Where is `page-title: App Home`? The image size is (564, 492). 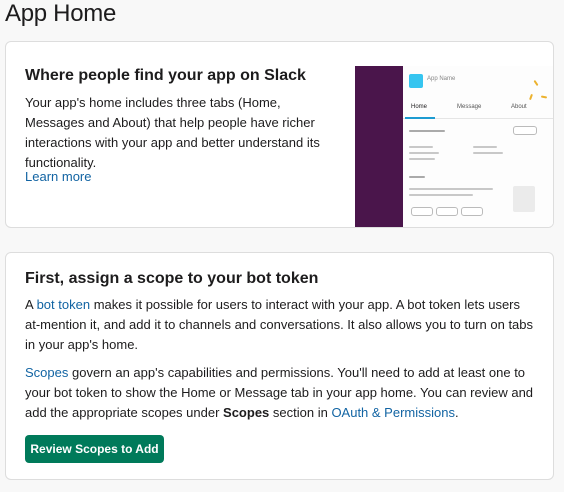
page-title: App Home is located at coordinates (60, 13).